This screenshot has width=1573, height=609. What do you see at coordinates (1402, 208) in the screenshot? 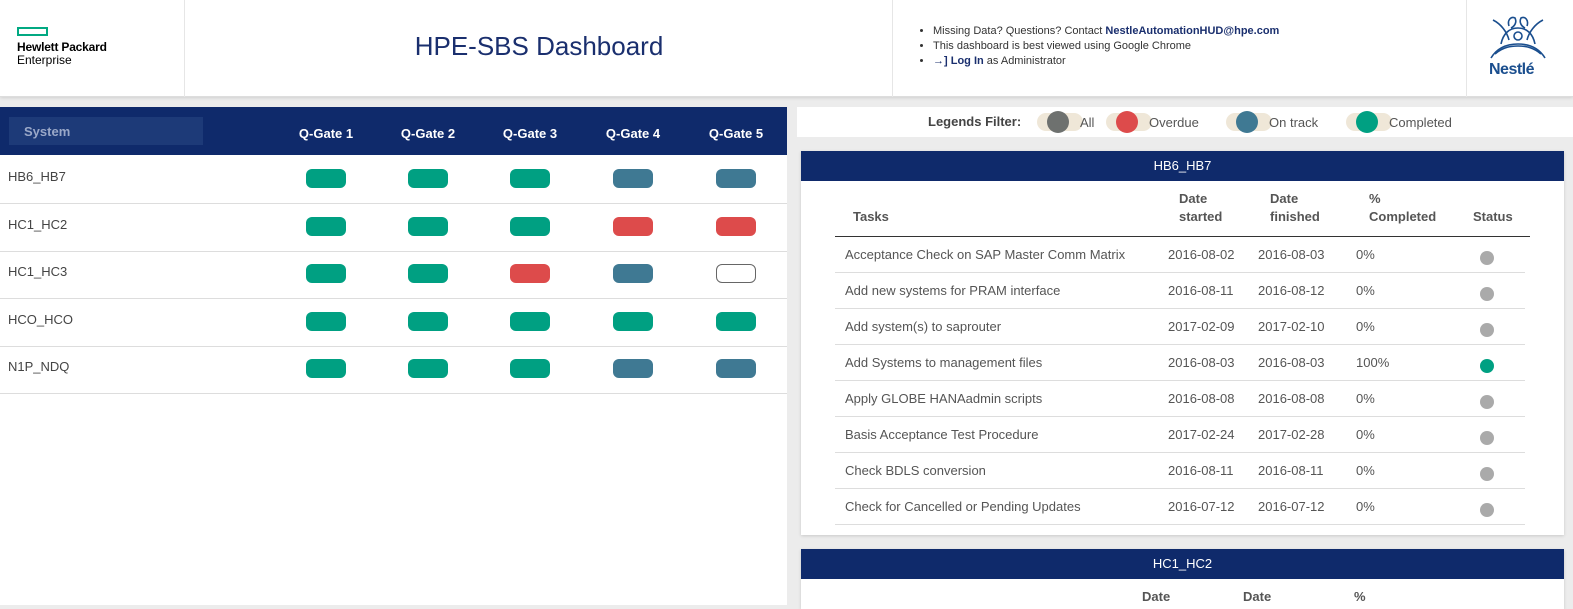
I see `pct-completed-header: % Completed` at bounding box center [1402, 208].